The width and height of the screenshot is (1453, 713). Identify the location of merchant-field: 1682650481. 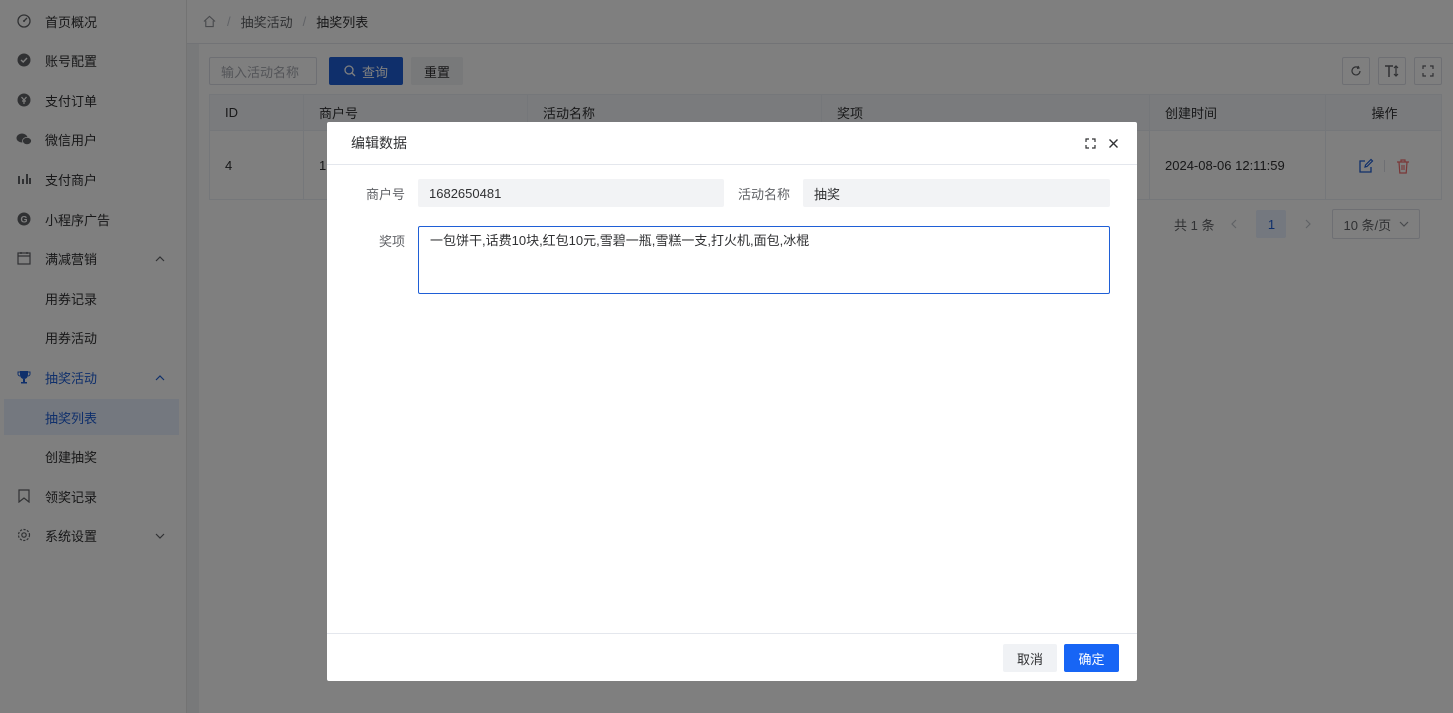
(571, 193).